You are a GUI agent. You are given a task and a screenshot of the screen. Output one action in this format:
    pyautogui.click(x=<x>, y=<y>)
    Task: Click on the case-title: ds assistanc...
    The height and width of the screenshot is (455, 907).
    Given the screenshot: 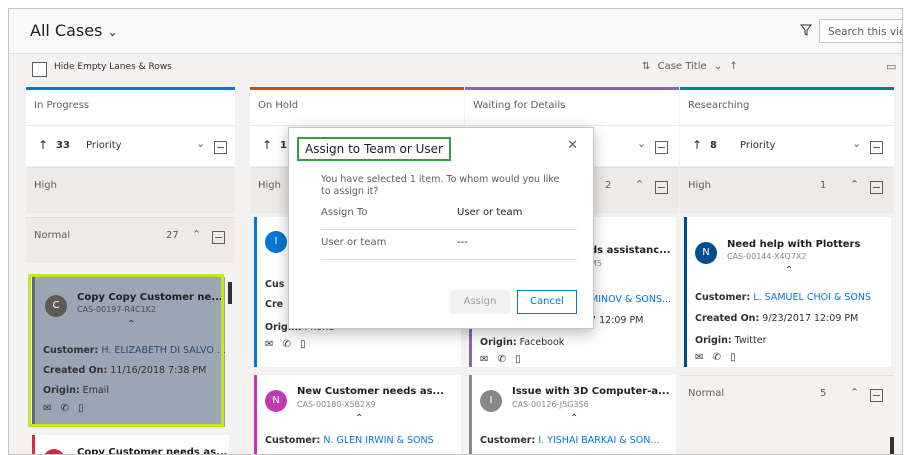 What is the action you would take?
    pyautogui.click(x=630, y=250)
    